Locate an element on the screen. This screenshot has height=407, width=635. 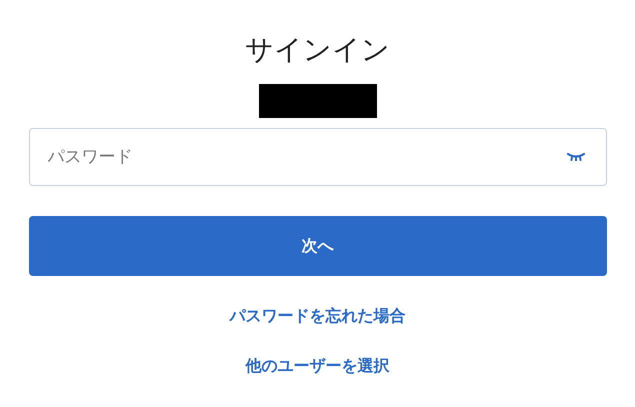
link: 他のユーザーを選択 is located at coordinates (318, 366).